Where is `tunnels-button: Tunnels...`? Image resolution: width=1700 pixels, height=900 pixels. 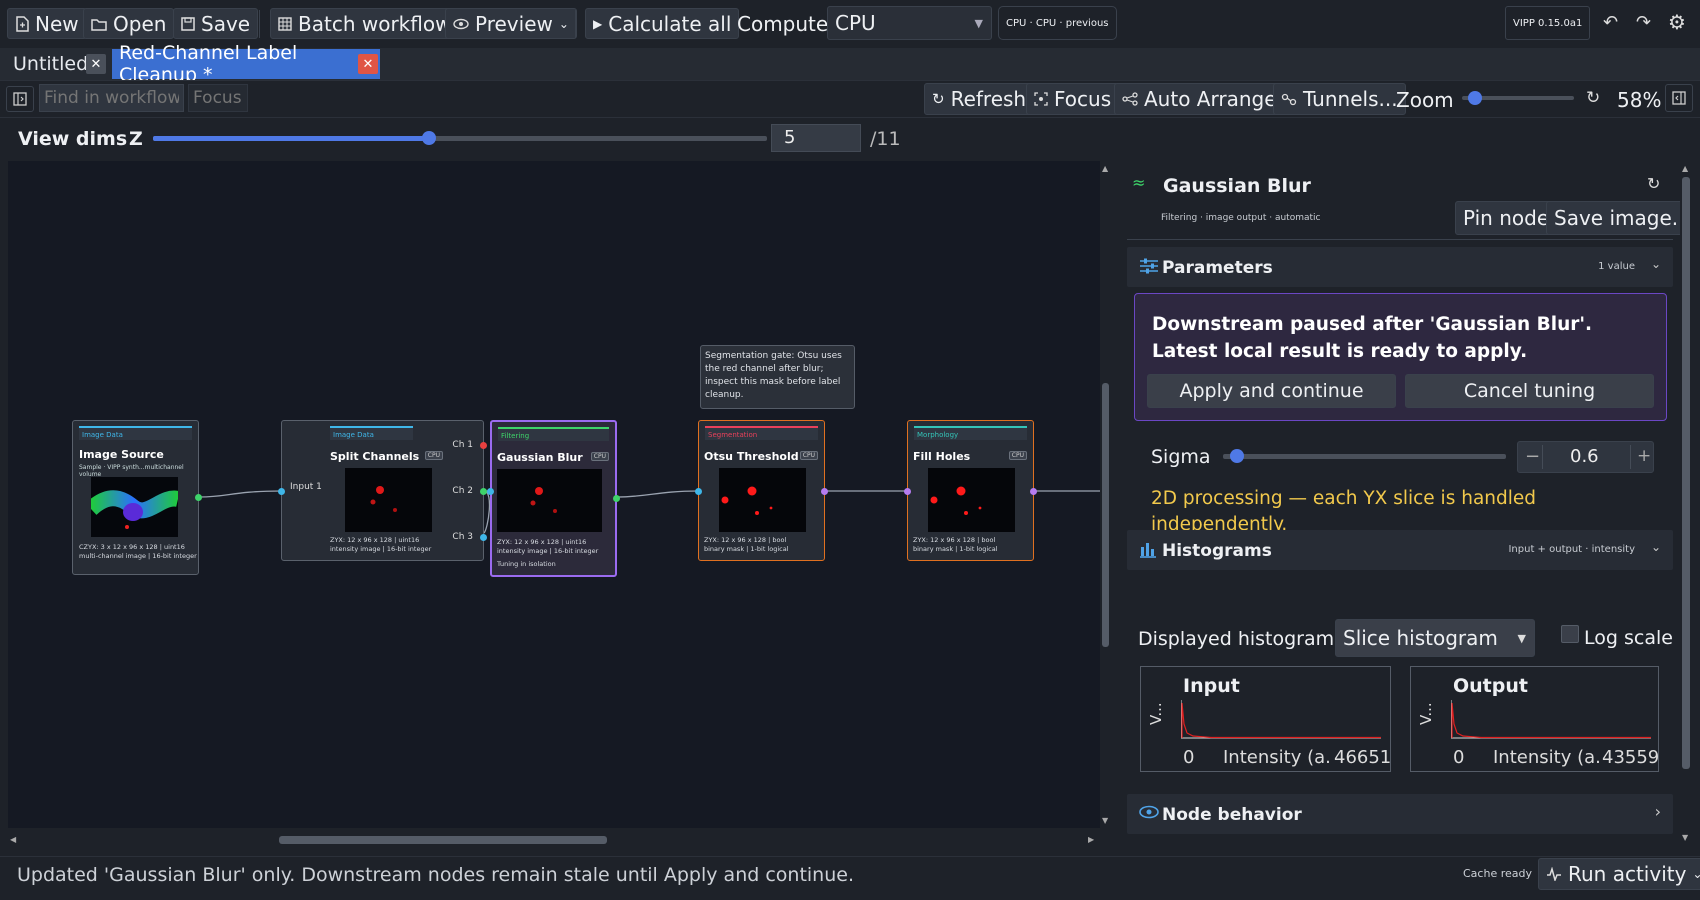
tunnels-button: Tunnels... is located at coordinates (1339, 99).